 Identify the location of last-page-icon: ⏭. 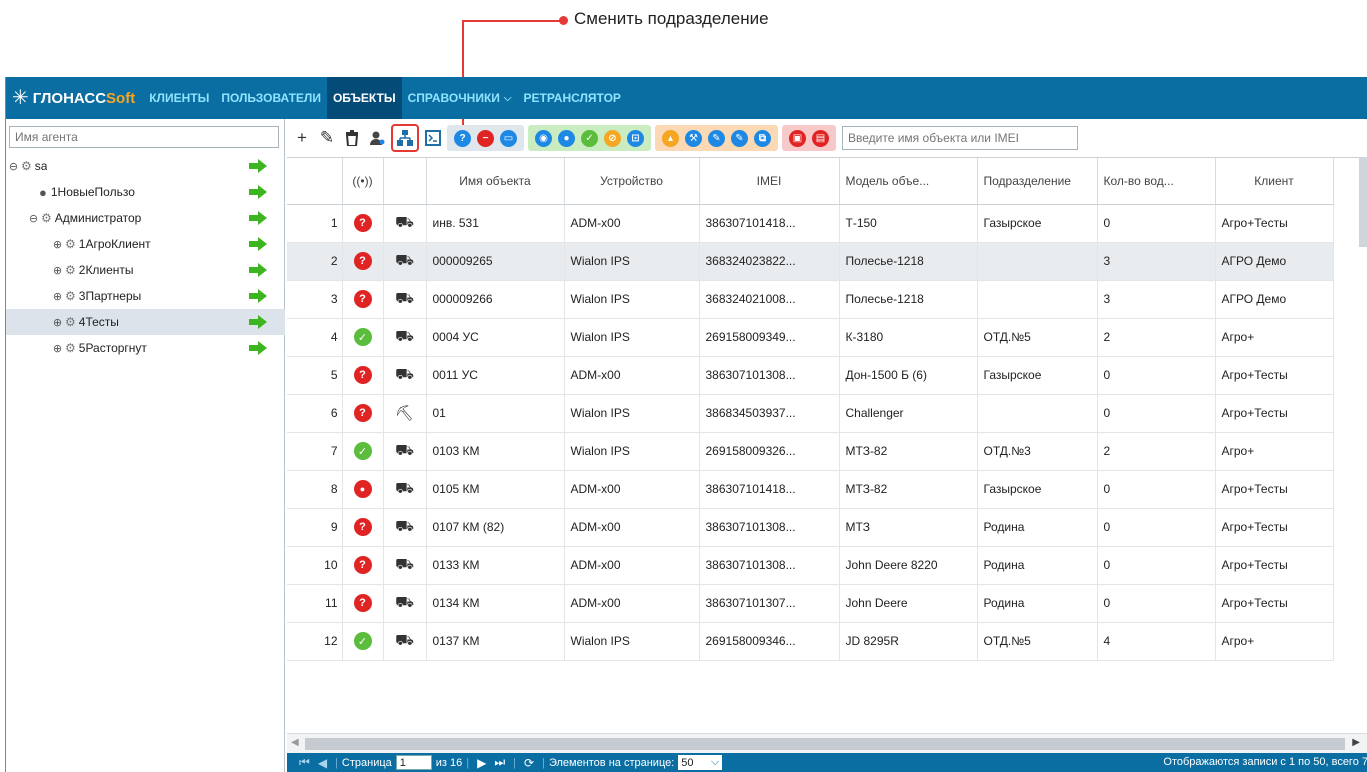
(499, 762).